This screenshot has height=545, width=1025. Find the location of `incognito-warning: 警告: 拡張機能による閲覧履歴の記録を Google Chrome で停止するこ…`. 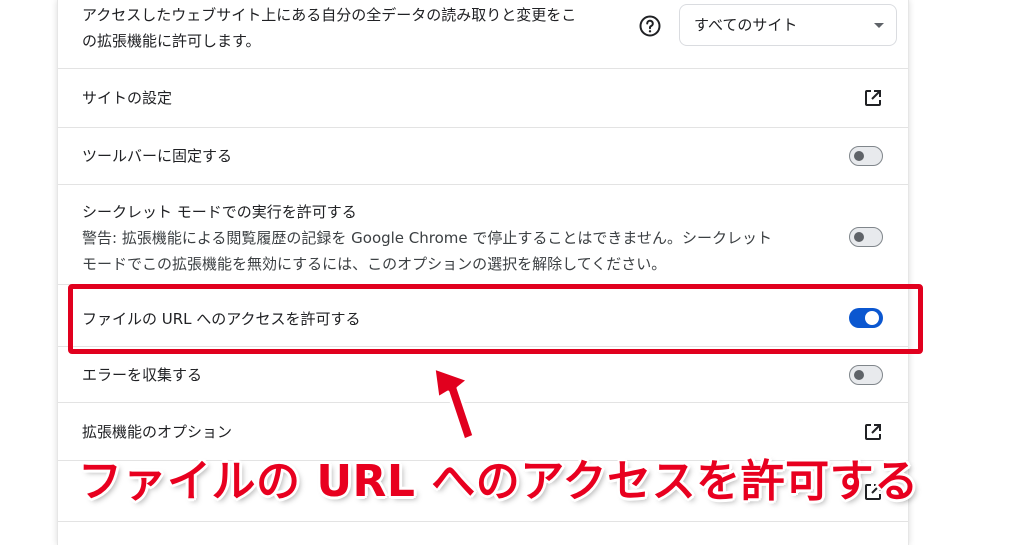

incognito-warning: 警告: 拡張機能による閲覧履歴の記録を Google Chrome で停止するこ… is located at coordinates (427, 251).